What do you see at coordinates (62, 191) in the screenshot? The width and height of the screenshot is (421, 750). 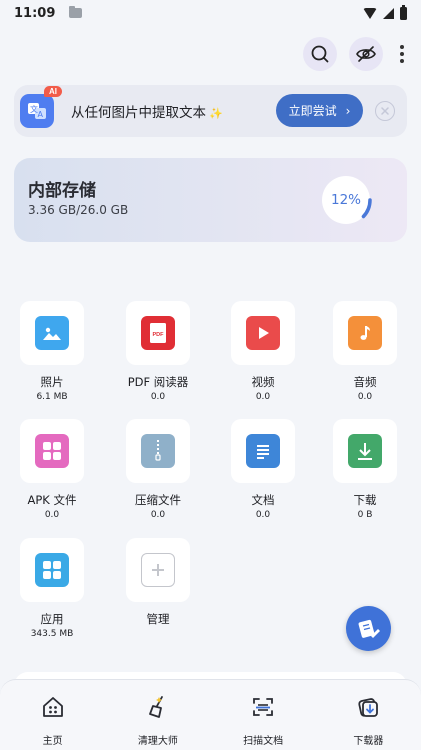 I see `storage-title: 内部存储` at bounding box center [62, 191].